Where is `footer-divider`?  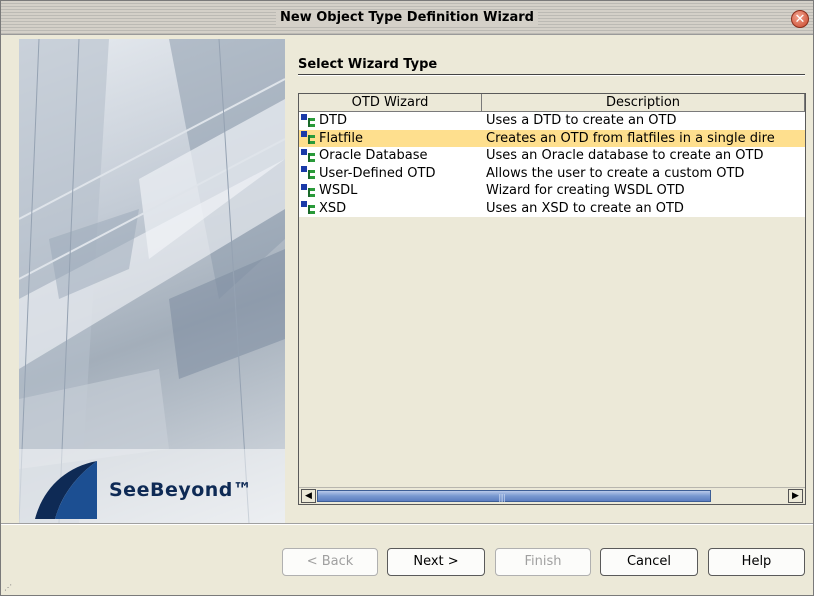
footer-divider is located at coordinates (407, 524).